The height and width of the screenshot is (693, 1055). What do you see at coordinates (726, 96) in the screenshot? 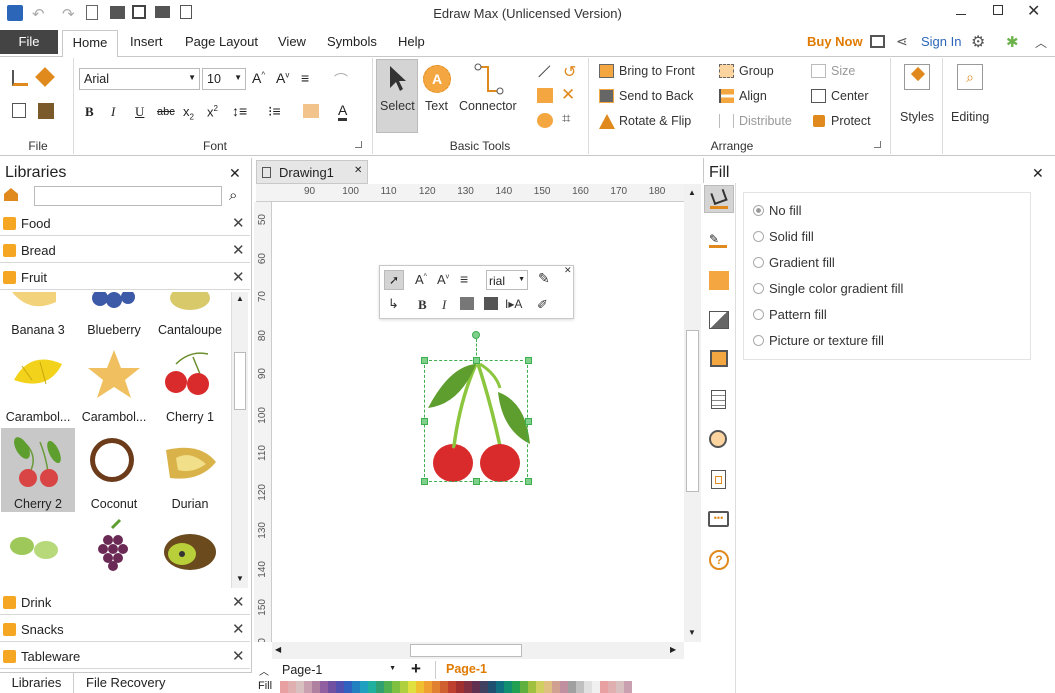
I see `align-icon` at bounding box center [726, 96].